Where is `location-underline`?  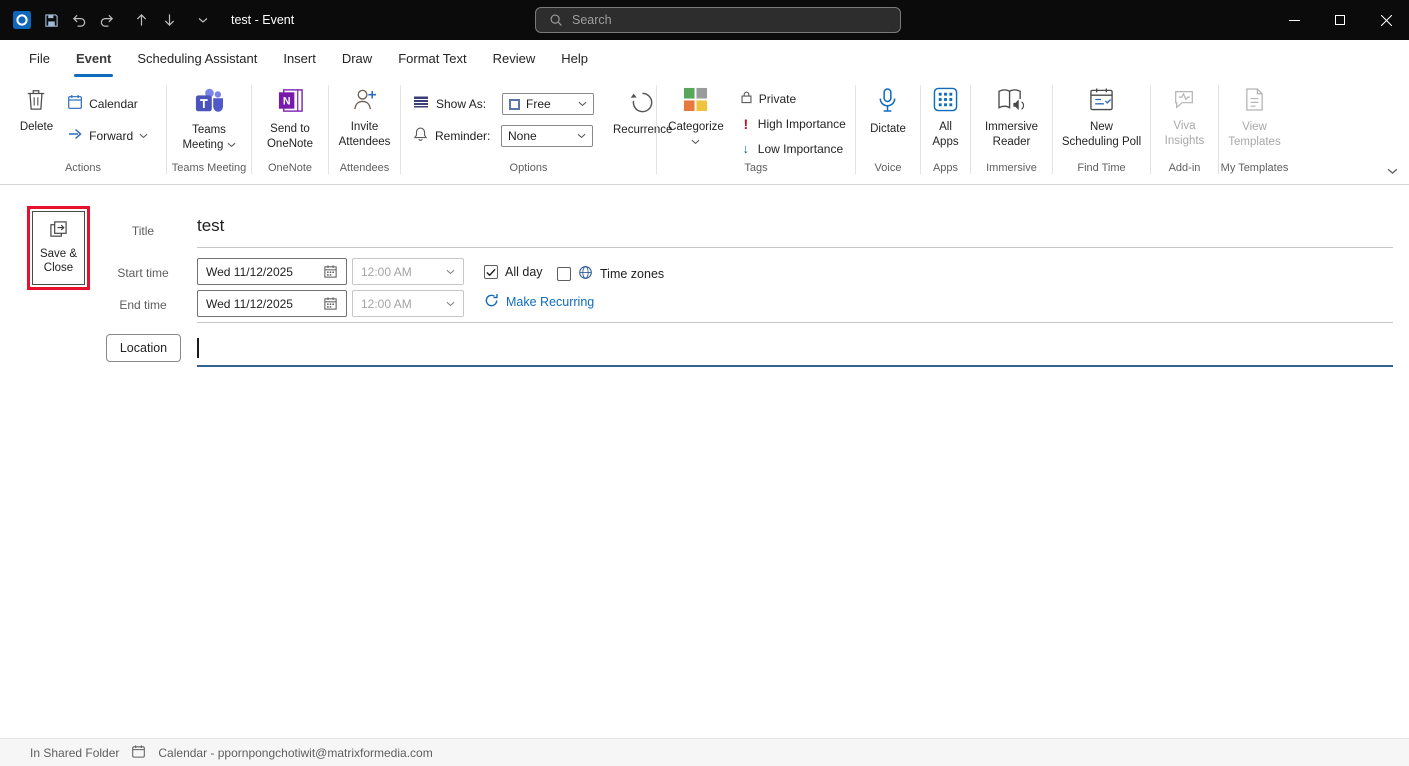 location-underline is located at coordinates (795, 366).